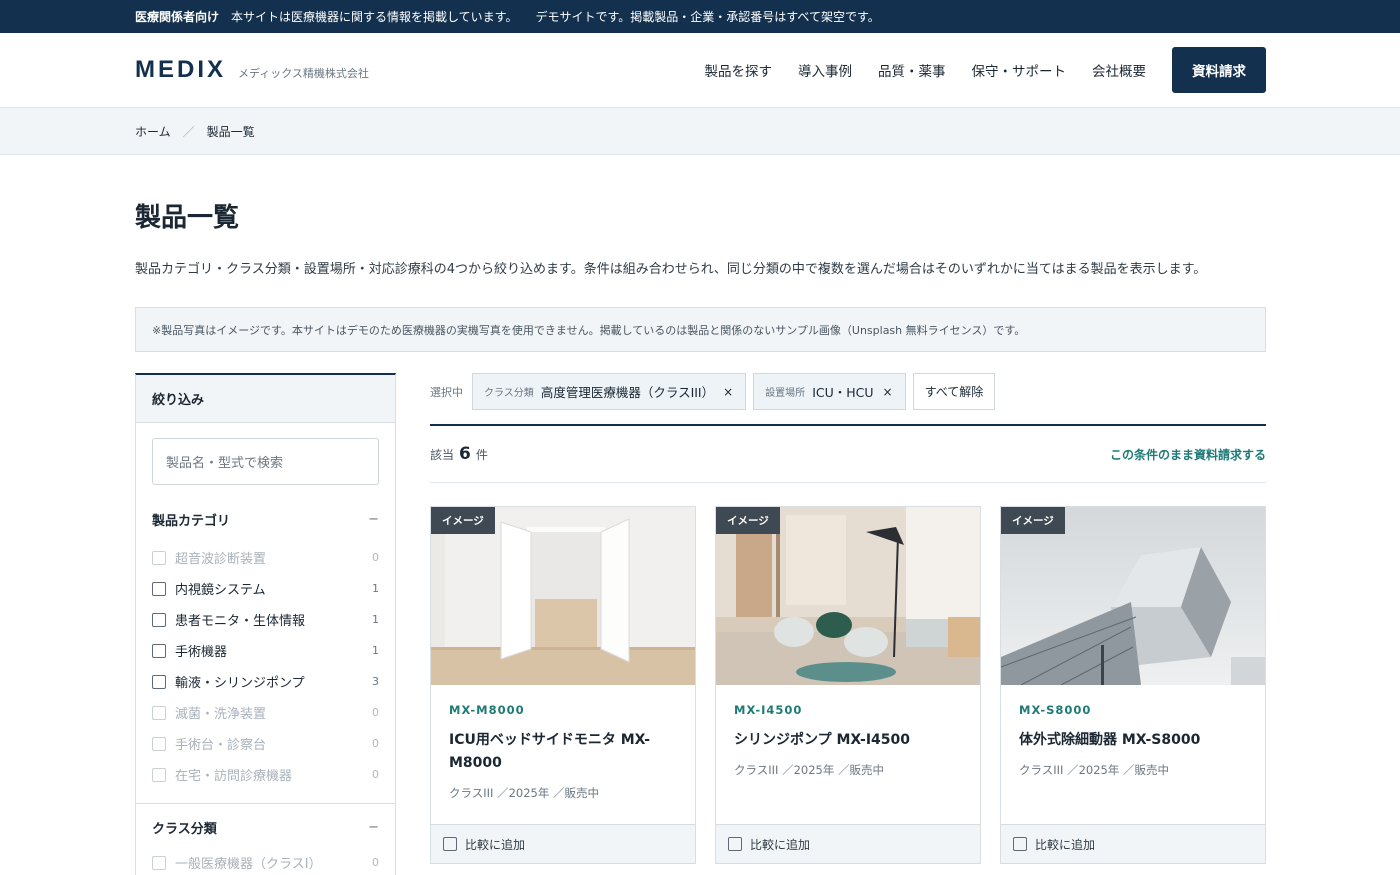  What do you see at coordinates (184, 829) in the screenshot?
I see `class-group-title: クラス分類` at bounding box center [184, 829].